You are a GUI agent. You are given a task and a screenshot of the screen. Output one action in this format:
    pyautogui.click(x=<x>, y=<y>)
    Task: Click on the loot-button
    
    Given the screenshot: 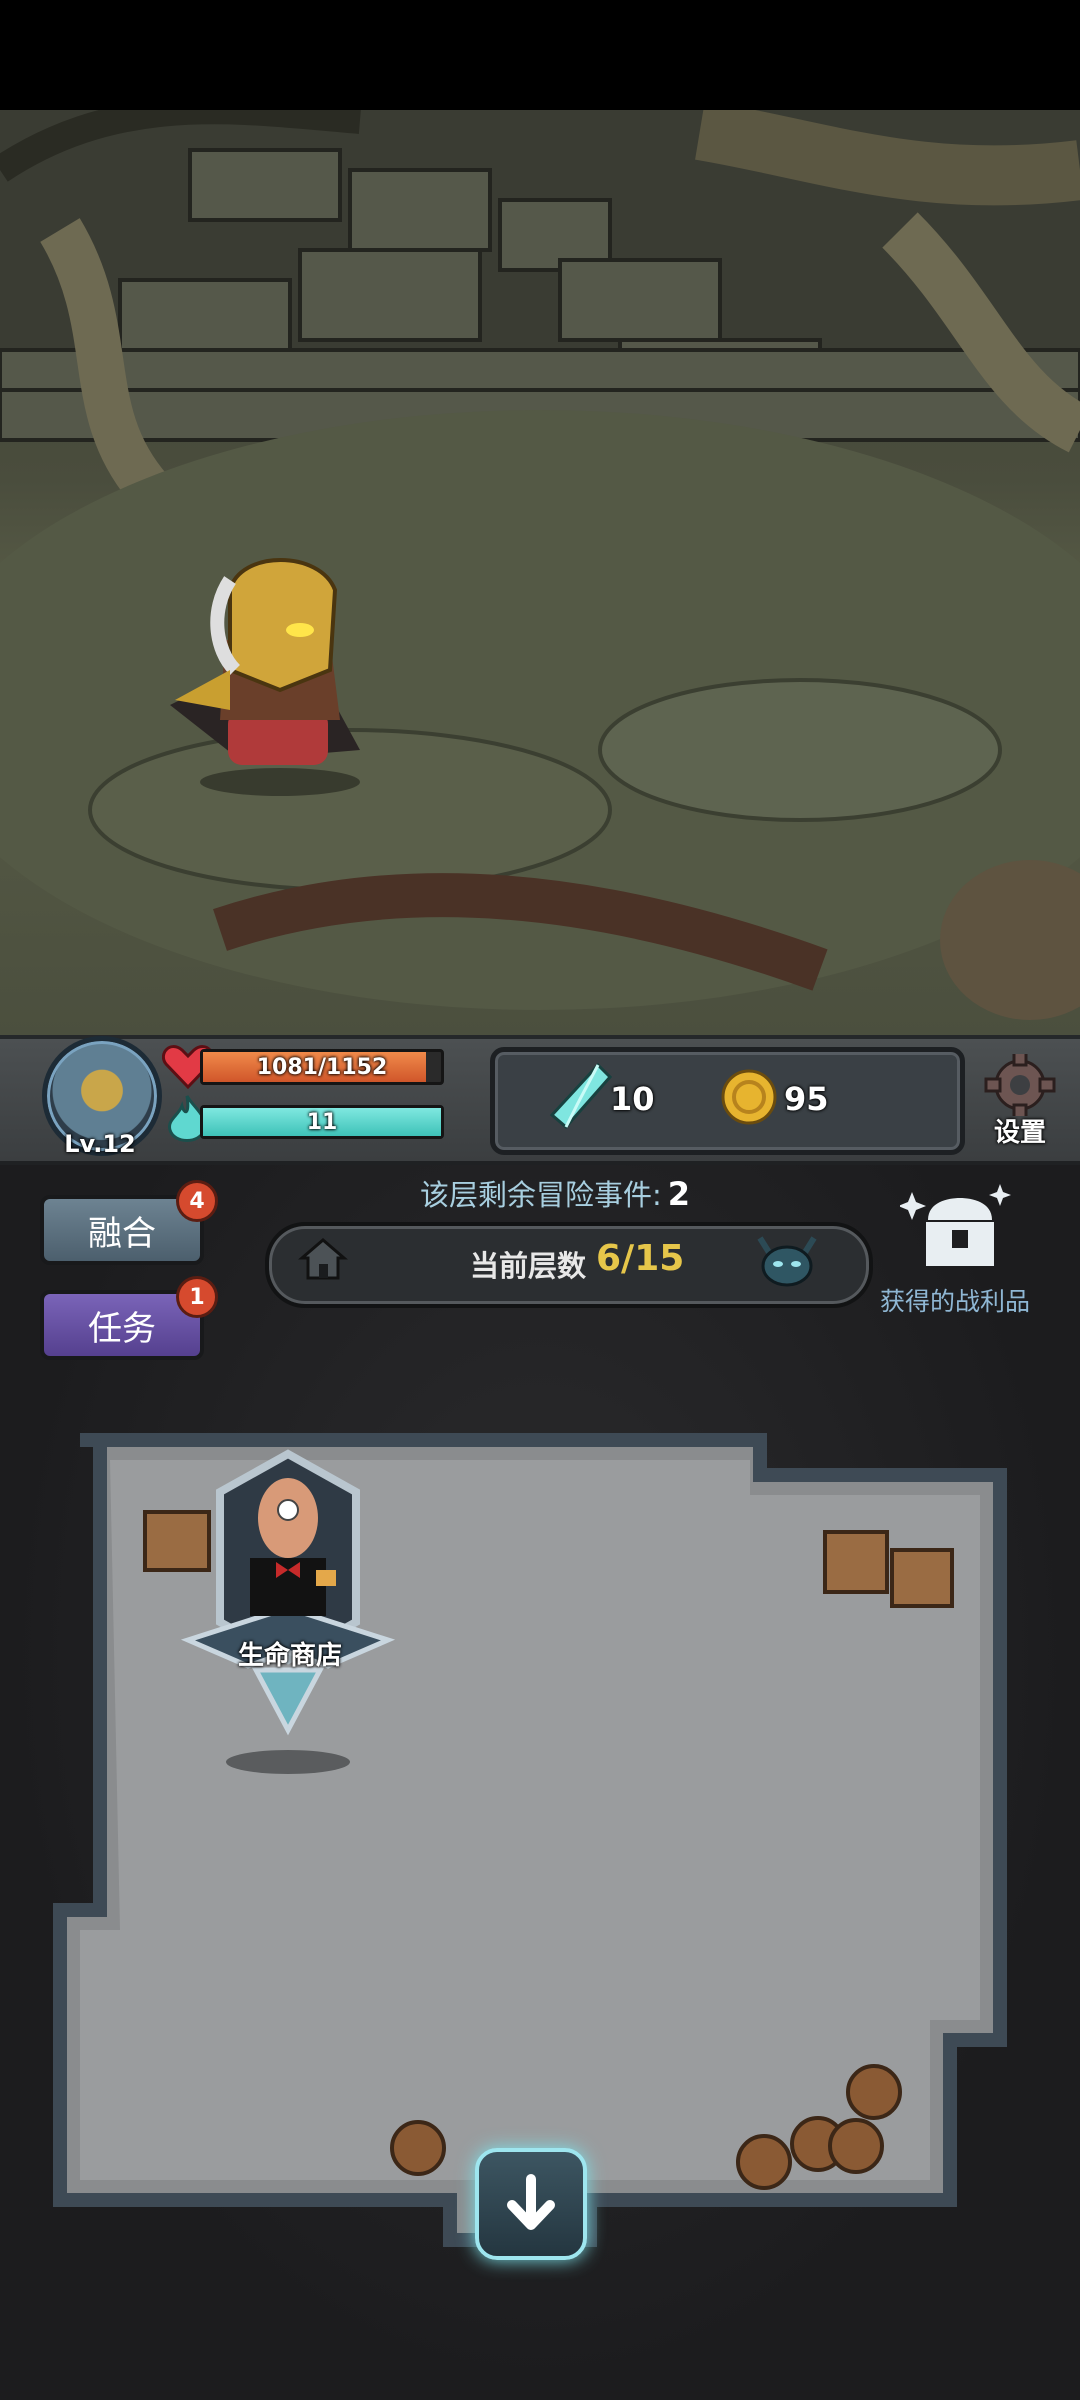 What is the action you would take?
    pyautogui.click(x=959, y=1230)
    